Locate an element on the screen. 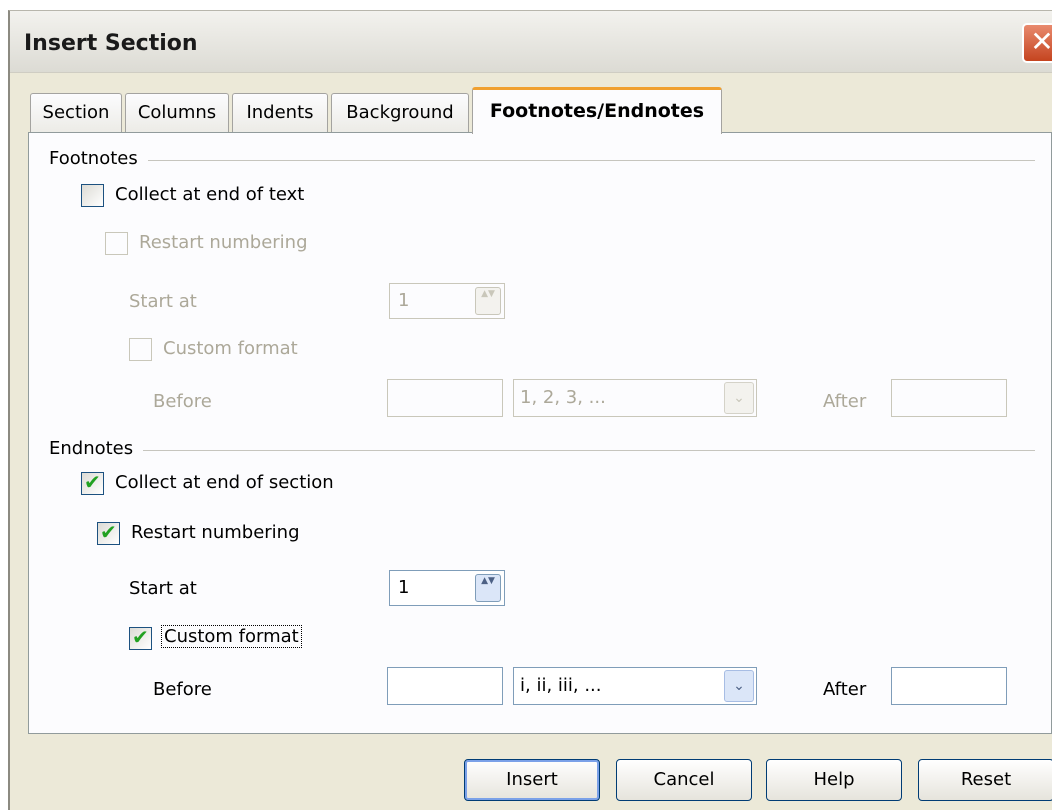 The width and height of the screenshot is (1052, 810). endnotes-custom-format-checkbox: ✔ is located at coordinates (140, 637).